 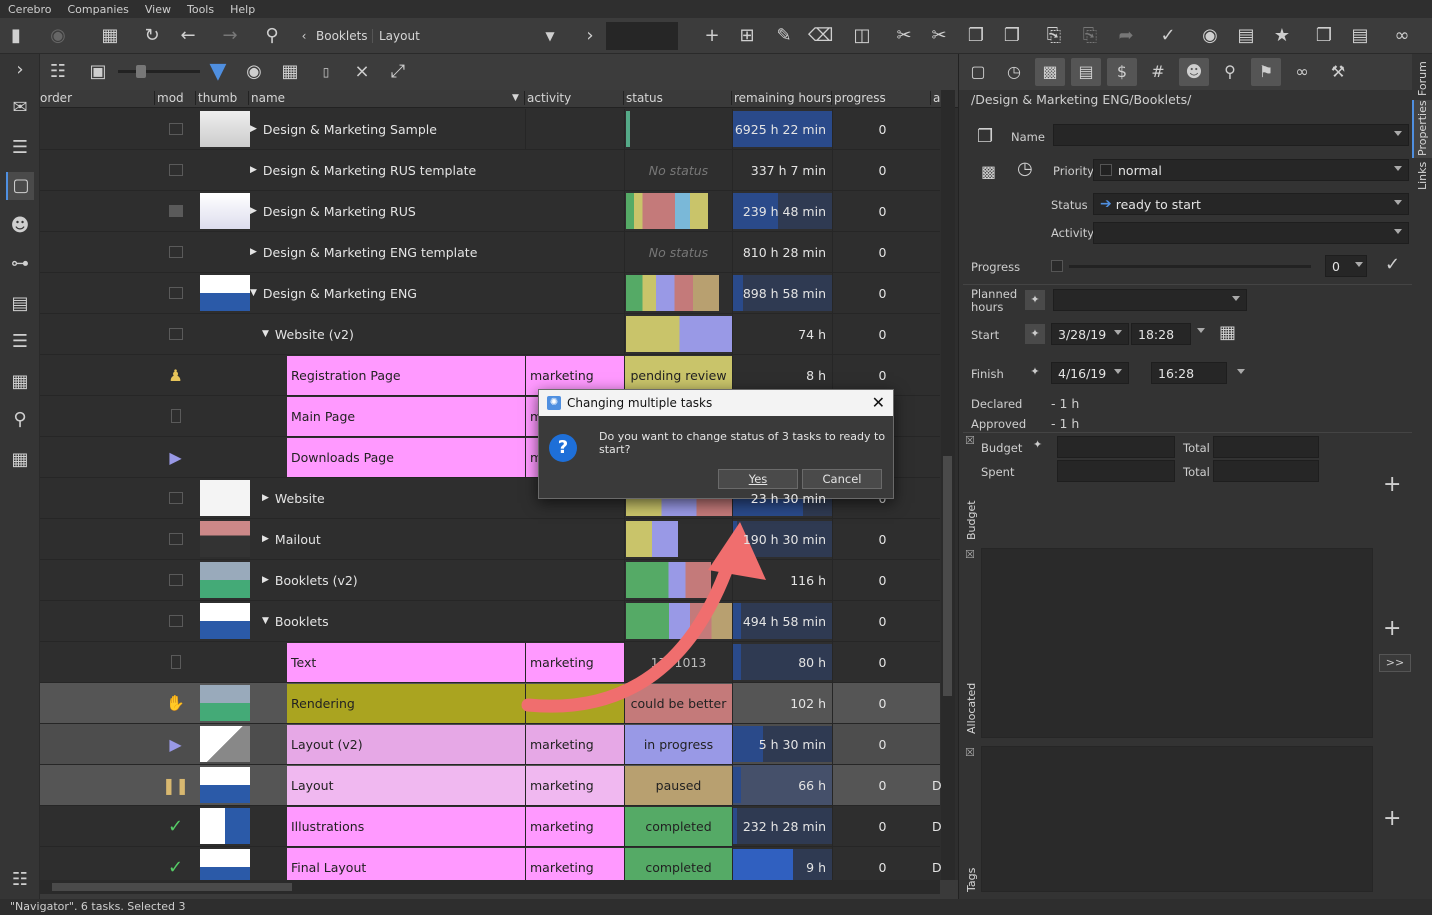 What do you see at coordinates (643, 98) in the screenshot?
I see `col-status: status` at bounding box center [643, 98].